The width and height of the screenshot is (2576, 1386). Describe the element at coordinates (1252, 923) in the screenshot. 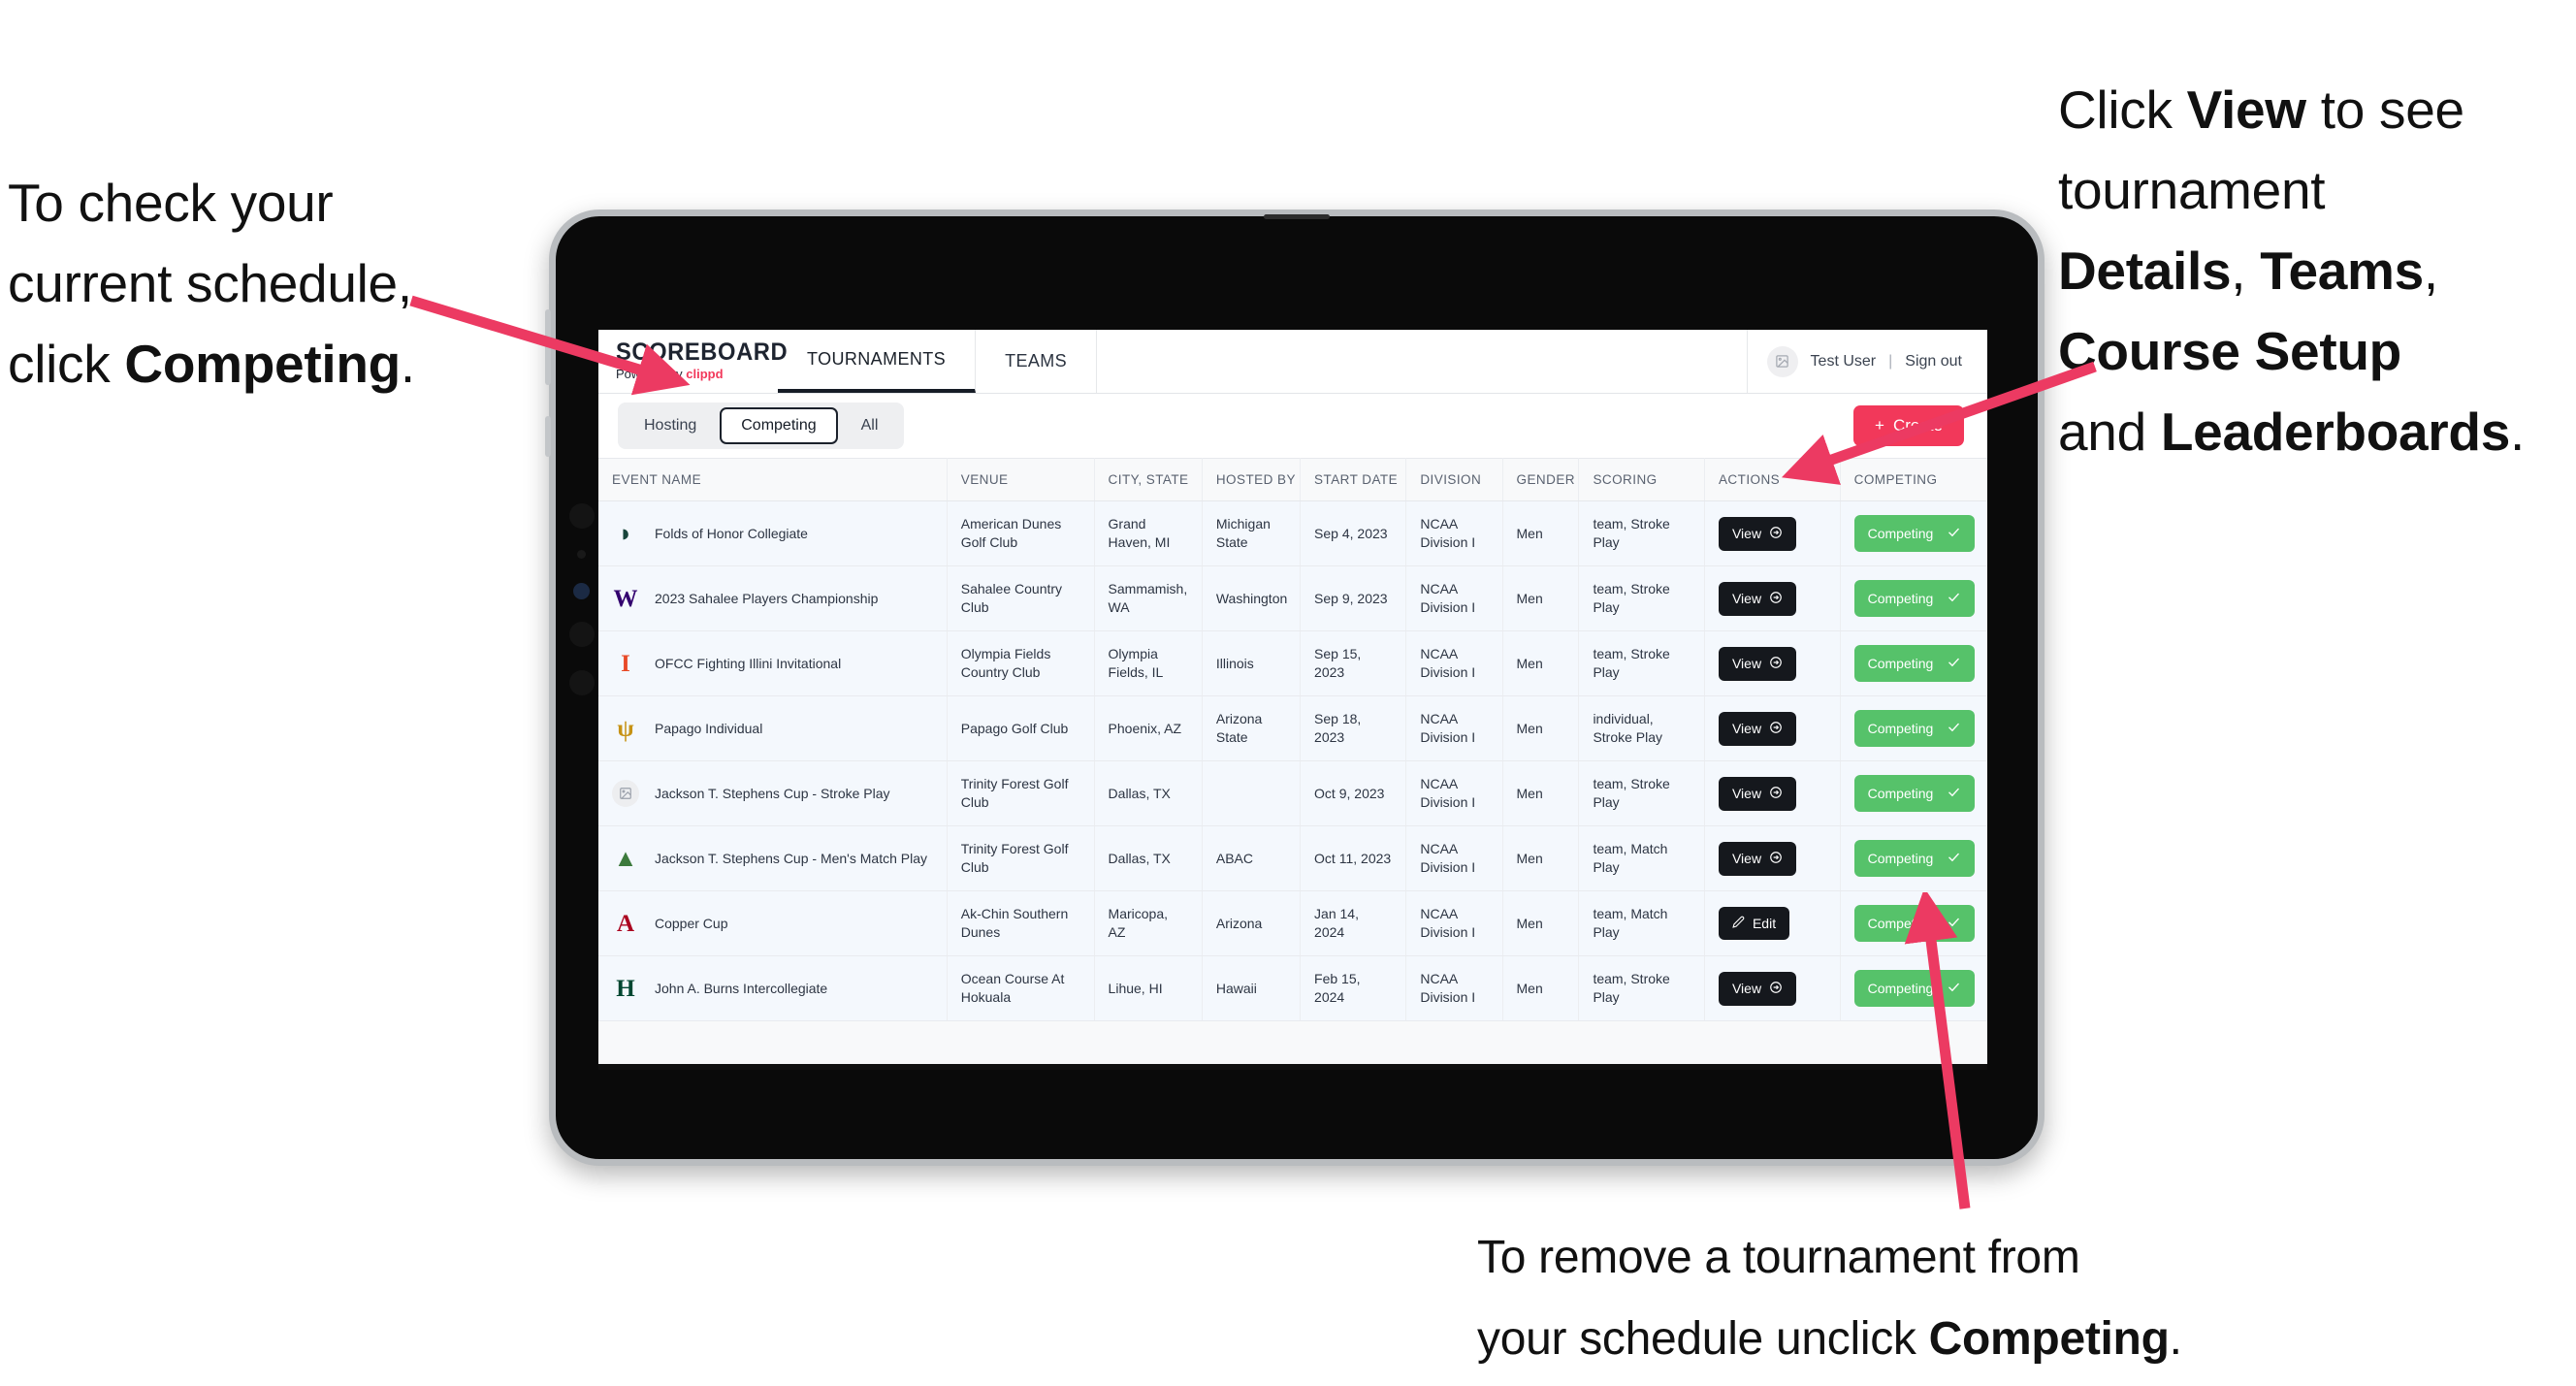

I see `cell-hosted-by: Arizona` at that location.